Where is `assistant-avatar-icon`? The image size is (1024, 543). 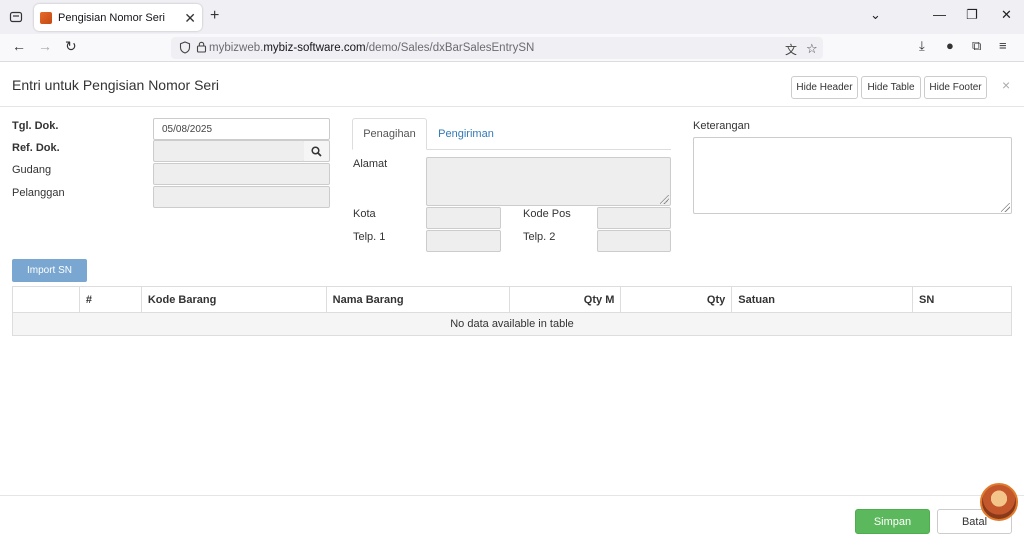 assistant-avatar-icon is located at coordinates (999, 502).